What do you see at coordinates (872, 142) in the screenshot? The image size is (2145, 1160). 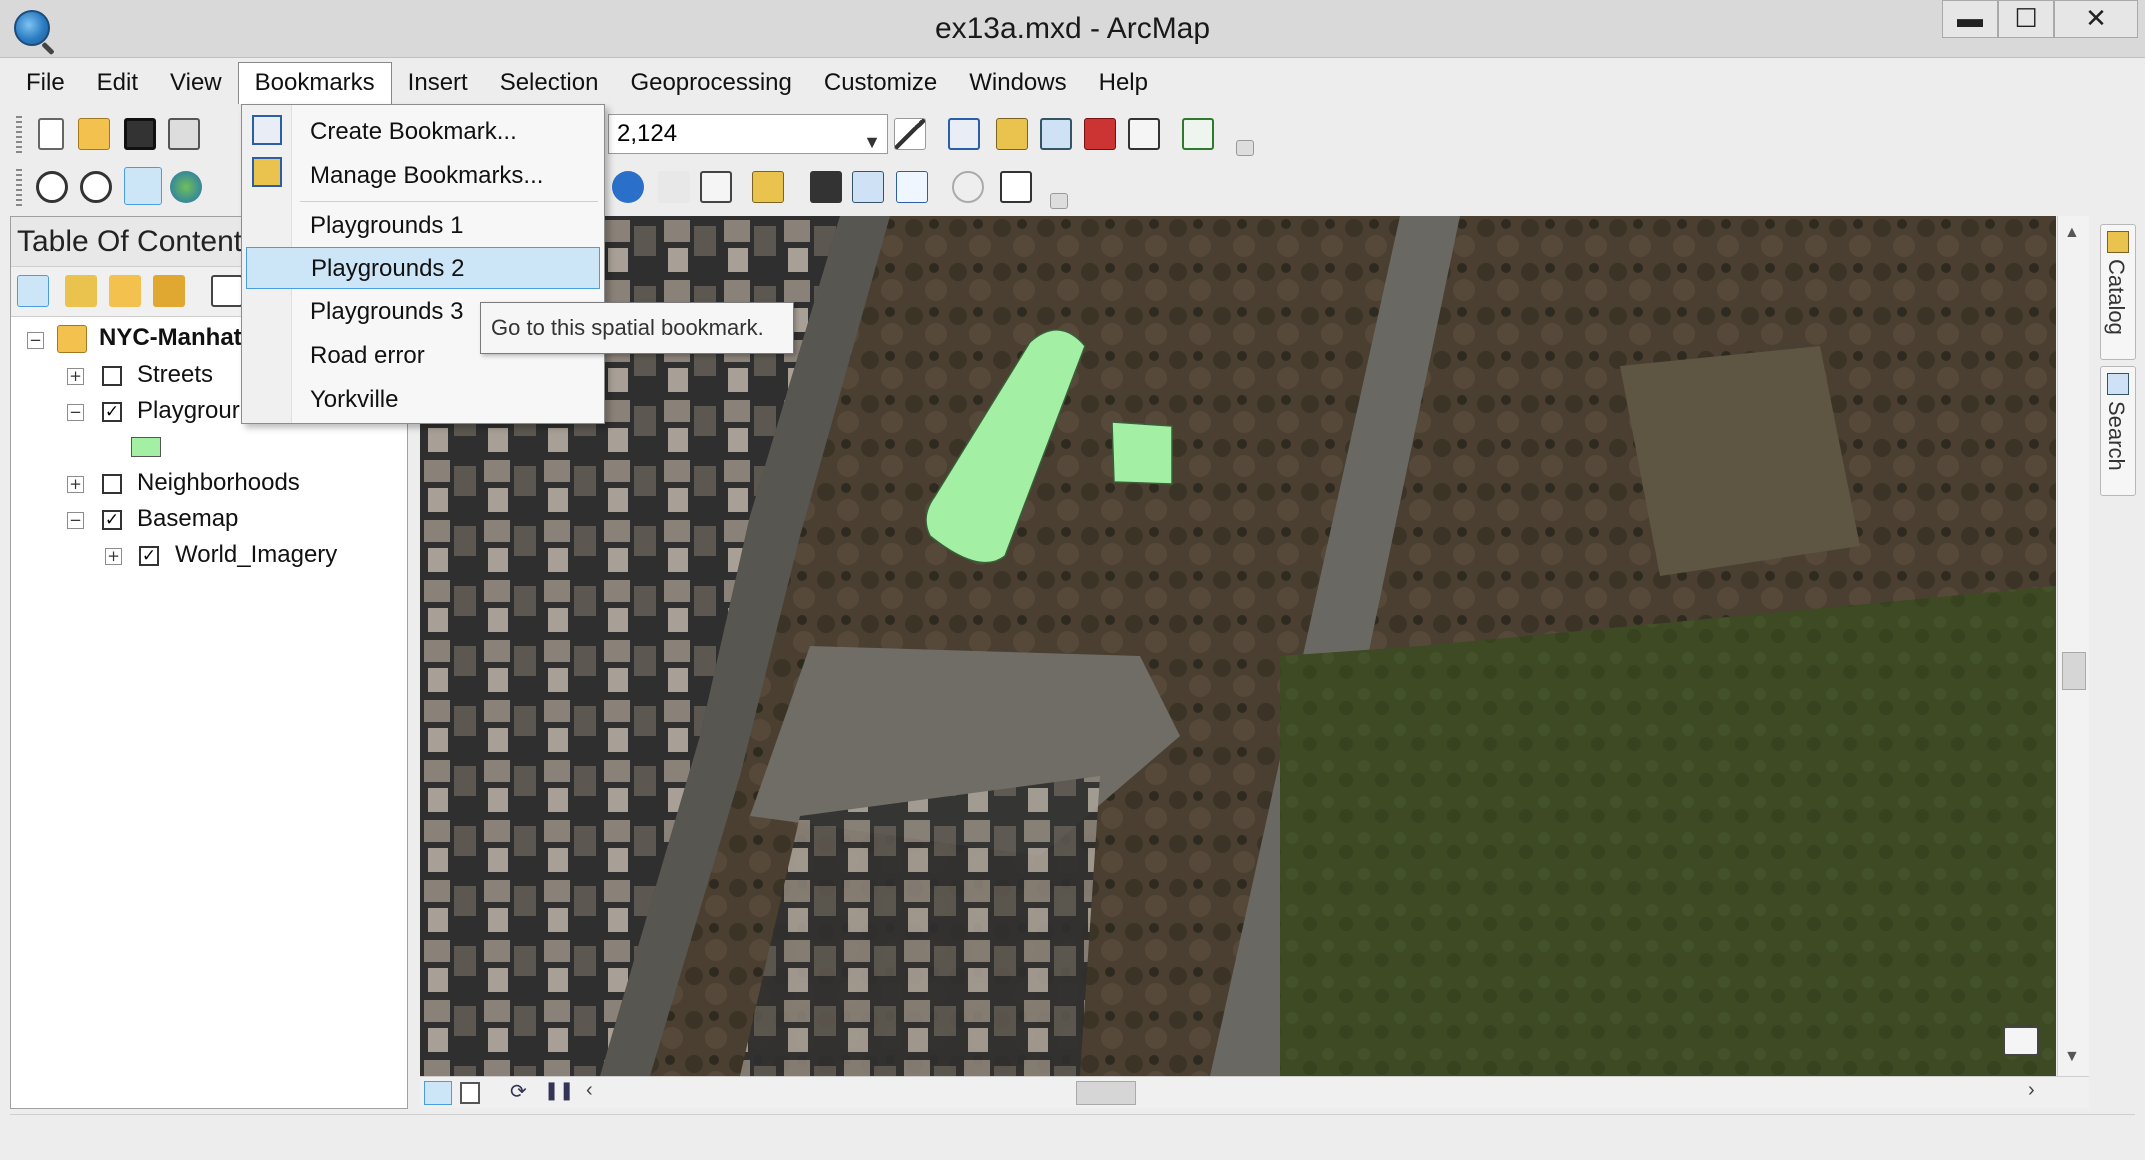 I see `chevron-down-icon: ▼` at bounding box center [872, 142].